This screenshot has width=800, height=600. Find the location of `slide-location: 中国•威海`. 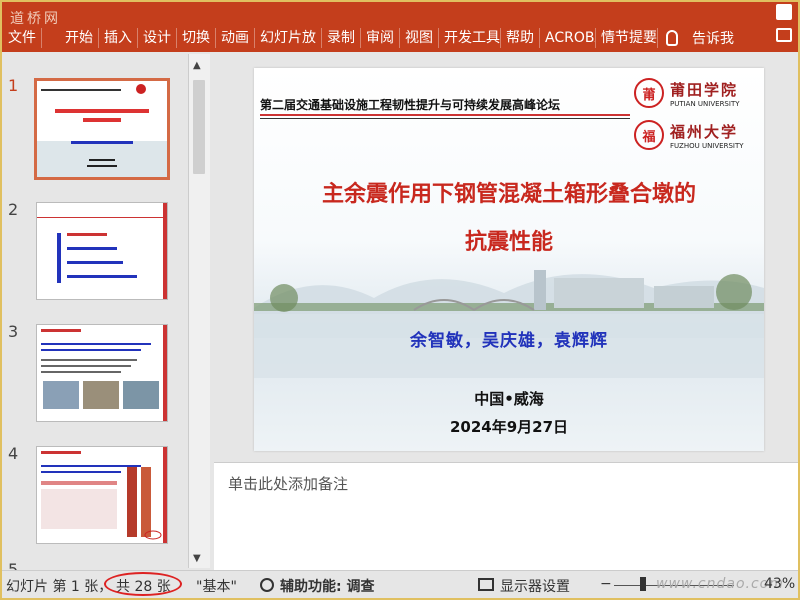

slide-location: 中国•威海 is located at coordinates (509, 399).